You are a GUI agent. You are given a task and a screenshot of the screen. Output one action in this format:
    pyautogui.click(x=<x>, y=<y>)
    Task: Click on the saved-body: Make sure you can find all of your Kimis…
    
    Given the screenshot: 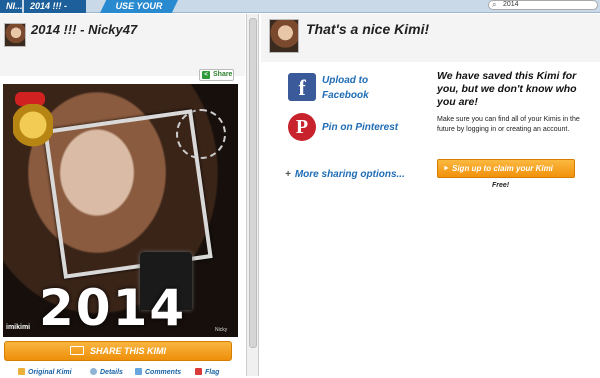 What is the action you would take?
    pyautogui.click(x=508, y=124)
    